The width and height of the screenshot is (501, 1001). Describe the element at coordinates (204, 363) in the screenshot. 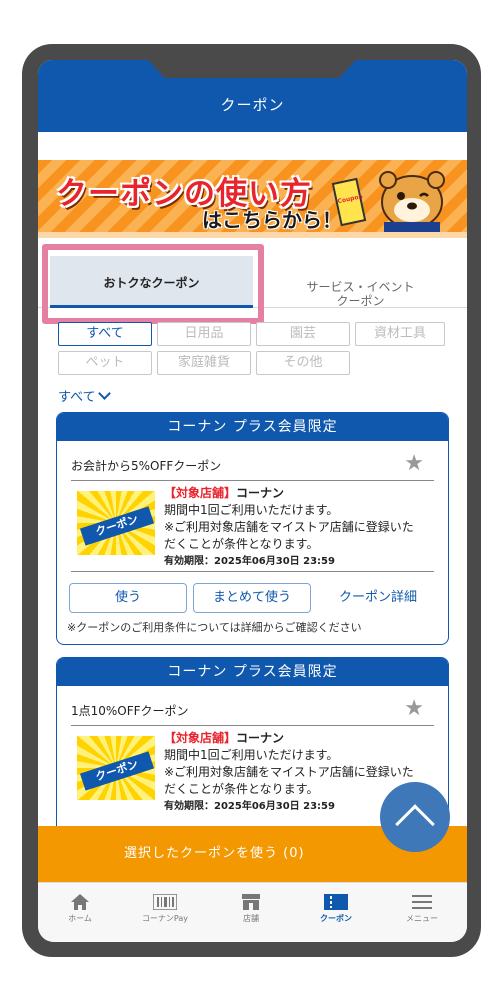

I see `filter-household: 家庭雑貨` at that location.